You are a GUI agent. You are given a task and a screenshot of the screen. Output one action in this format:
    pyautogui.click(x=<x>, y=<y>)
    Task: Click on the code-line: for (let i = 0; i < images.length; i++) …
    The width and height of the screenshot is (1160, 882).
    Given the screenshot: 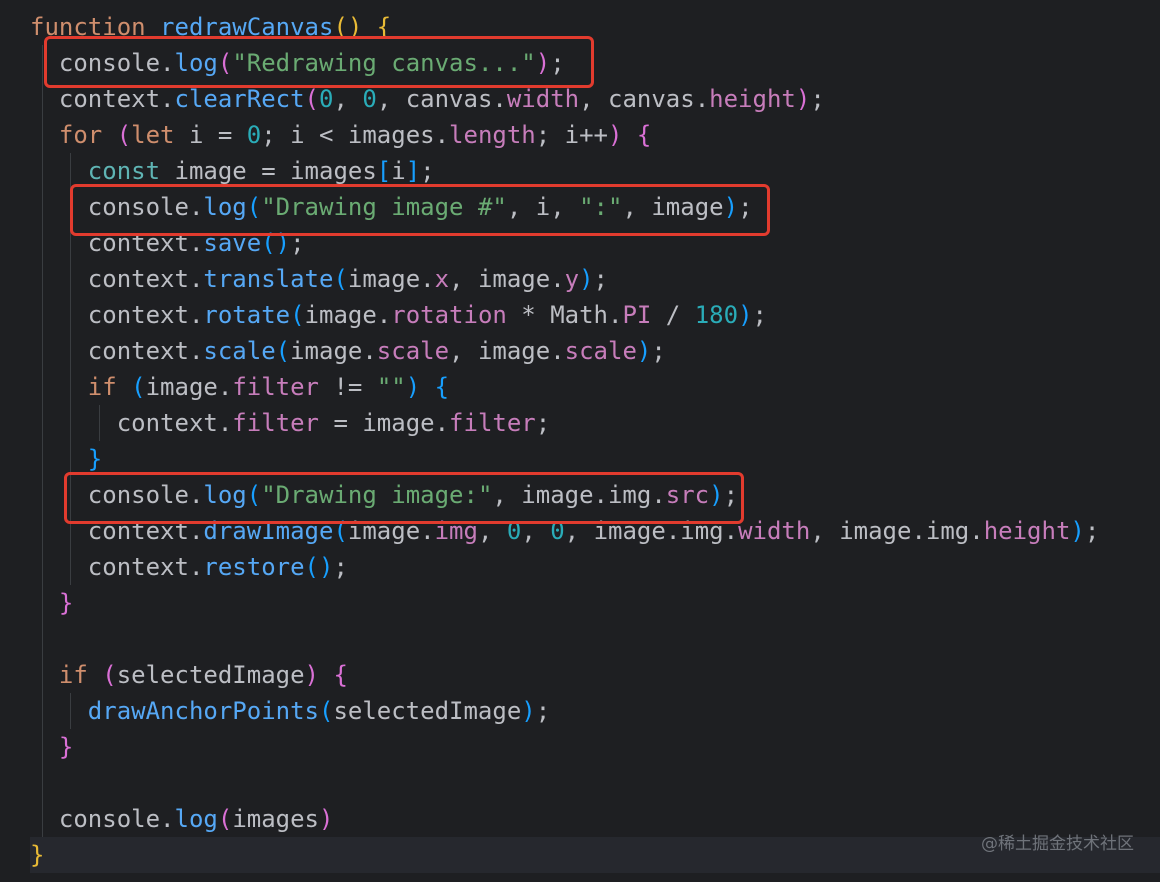 What is the action you would take?
    pyautogui.click(x=595, y=135)
    